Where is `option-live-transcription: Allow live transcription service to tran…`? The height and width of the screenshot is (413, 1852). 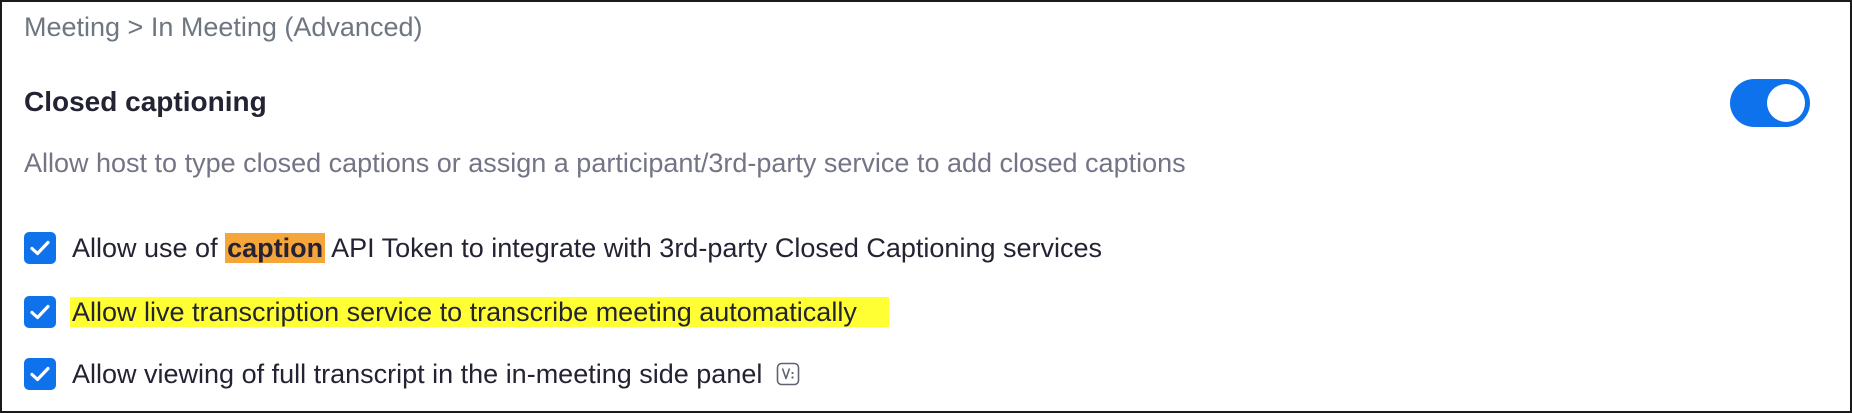 option-live-transcription: Allow live transcription service to tran… is located at coordinates (456, 312).